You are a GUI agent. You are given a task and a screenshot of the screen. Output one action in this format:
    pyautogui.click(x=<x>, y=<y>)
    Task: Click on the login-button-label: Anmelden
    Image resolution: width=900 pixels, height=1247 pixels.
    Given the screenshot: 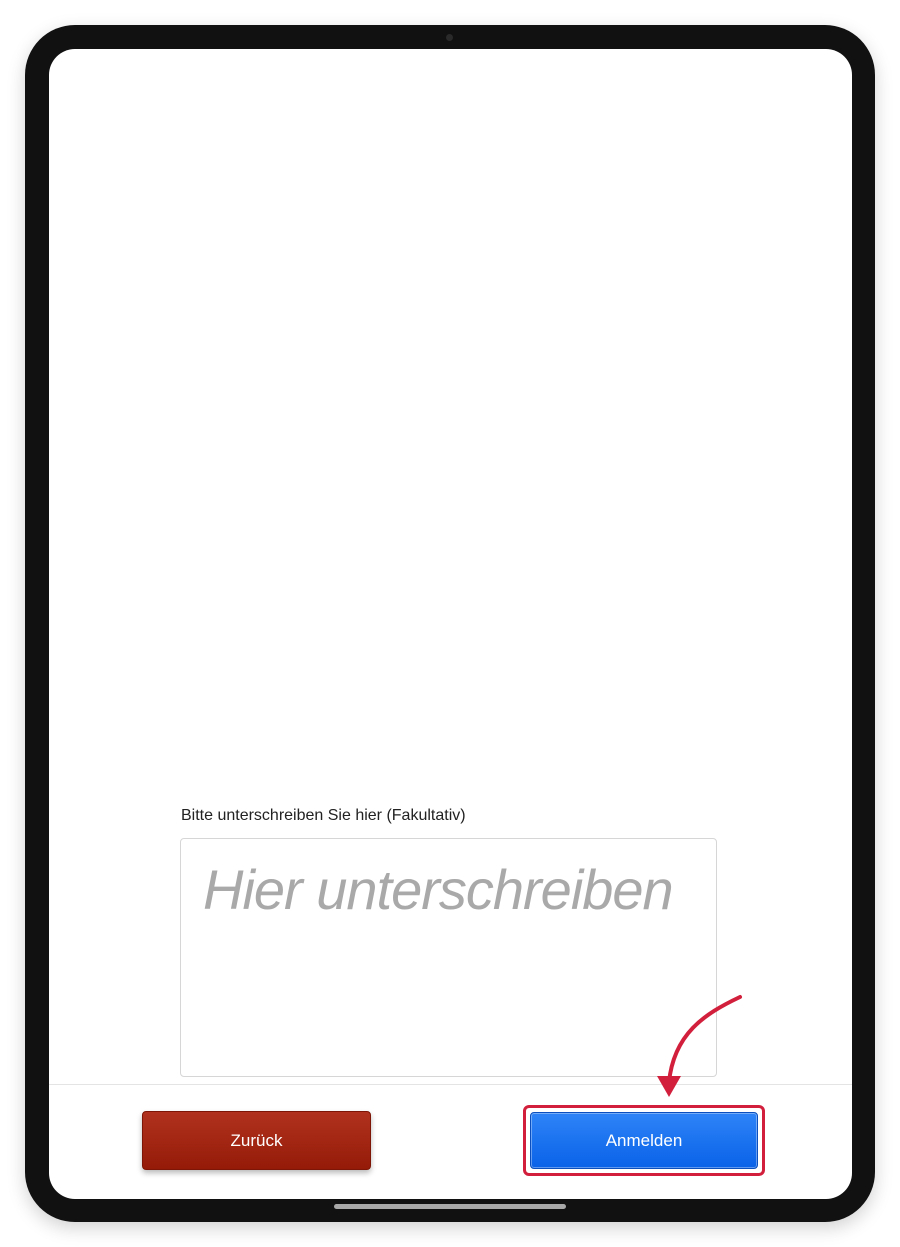 What is the action you would take?
    pyautogui.click(x=644, y=1140)
    